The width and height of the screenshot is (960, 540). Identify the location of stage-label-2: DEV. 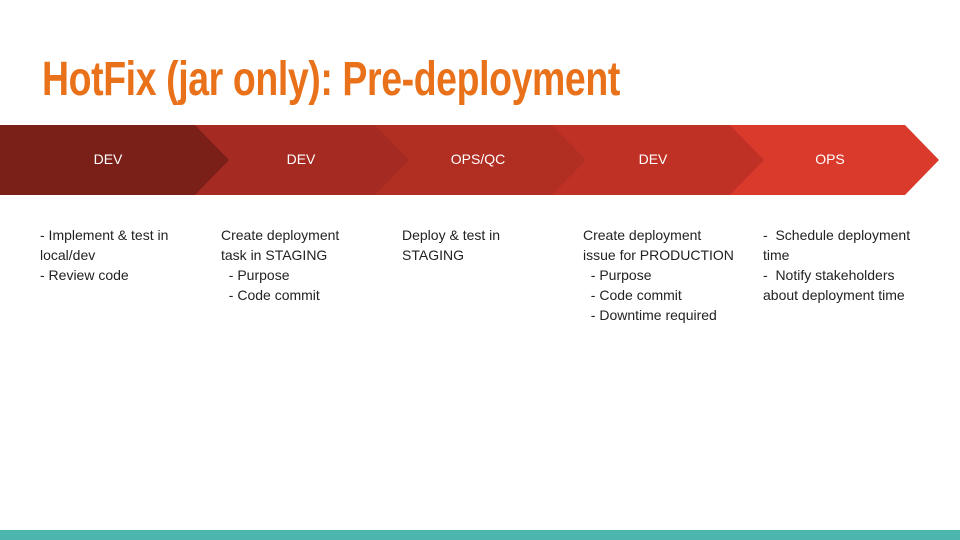
(301, 159).